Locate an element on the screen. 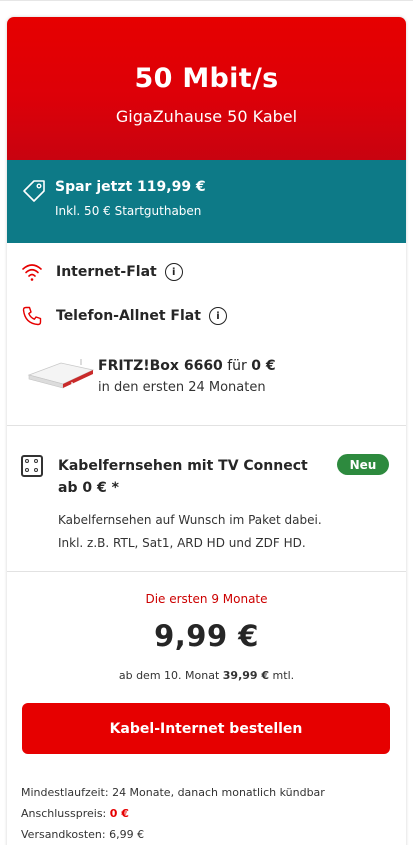  shipping-cost: Versandkosten: 6,99 € is located at coordinates (83, 834).